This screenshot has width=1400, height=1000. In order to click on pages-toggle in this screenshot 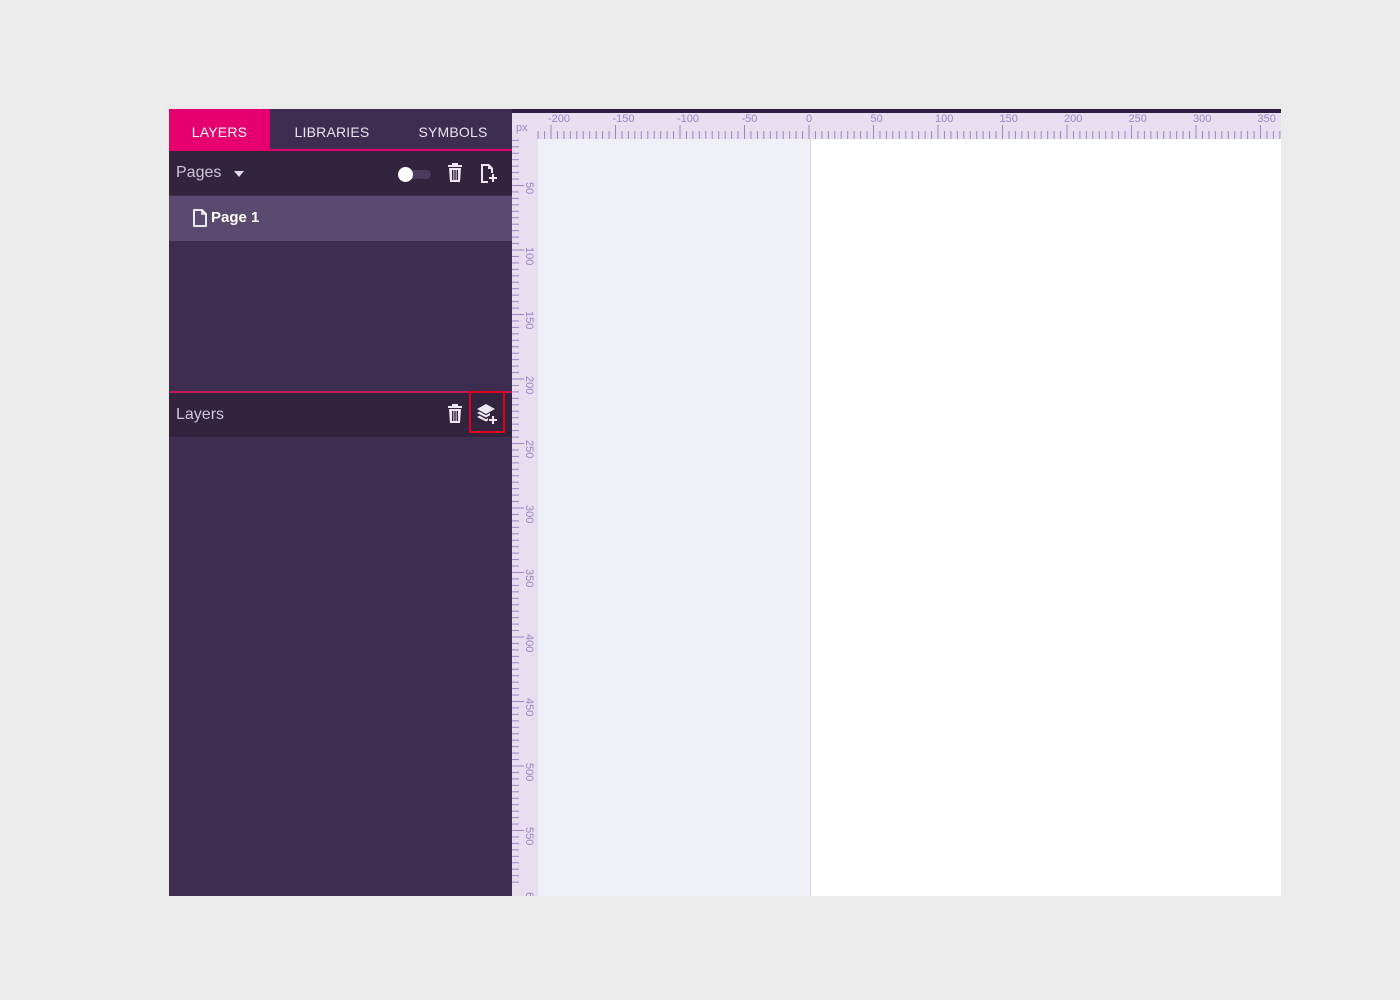, I will do `click(414, 173)`.